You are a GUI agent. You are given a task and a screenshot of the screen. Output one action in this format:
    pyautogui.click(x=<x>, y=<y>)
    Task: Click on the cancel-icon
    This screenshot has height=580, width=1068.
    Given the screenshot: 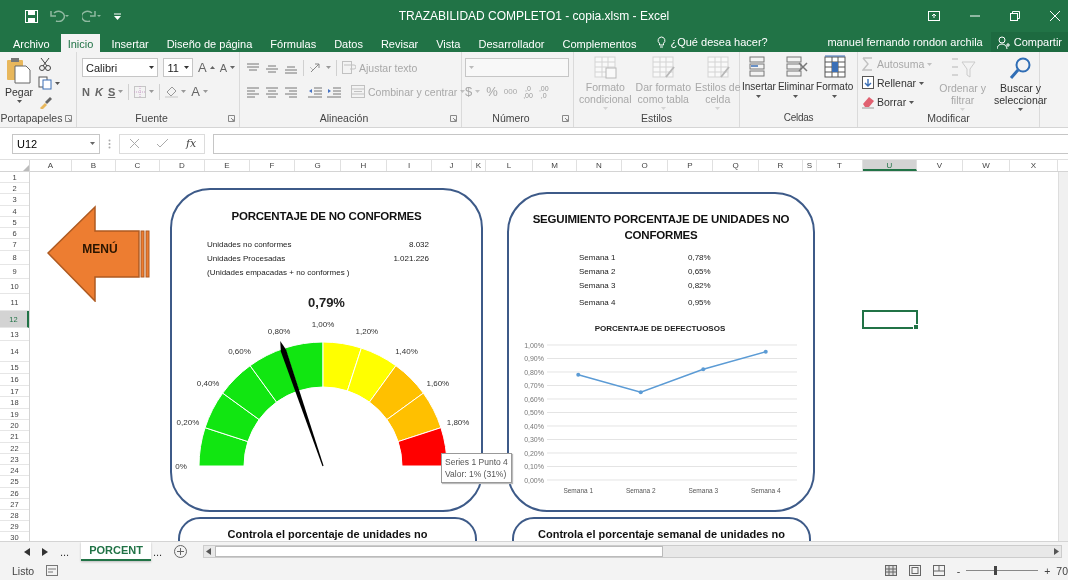 What is the action you would take?
    pyautogui.click(x=134, y=143)
    